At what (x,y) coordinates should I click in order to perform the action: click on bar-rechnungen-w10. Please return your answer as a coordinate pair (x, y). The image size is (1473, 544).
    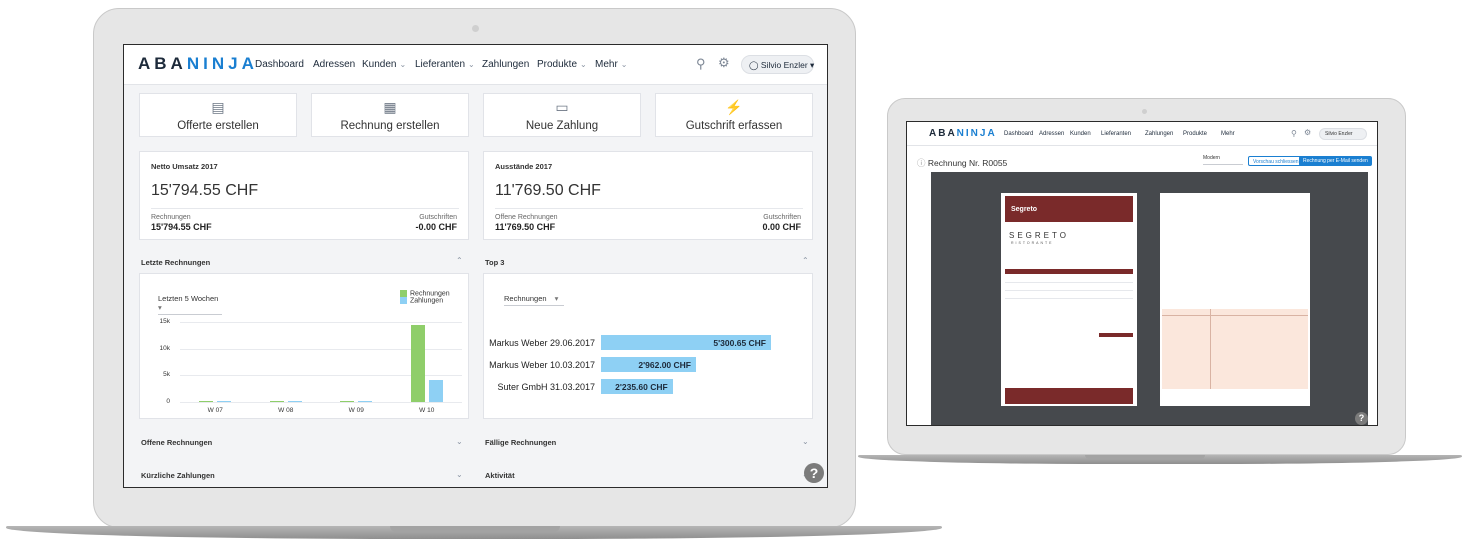
    Looking at the image, I should click on (417, 363).